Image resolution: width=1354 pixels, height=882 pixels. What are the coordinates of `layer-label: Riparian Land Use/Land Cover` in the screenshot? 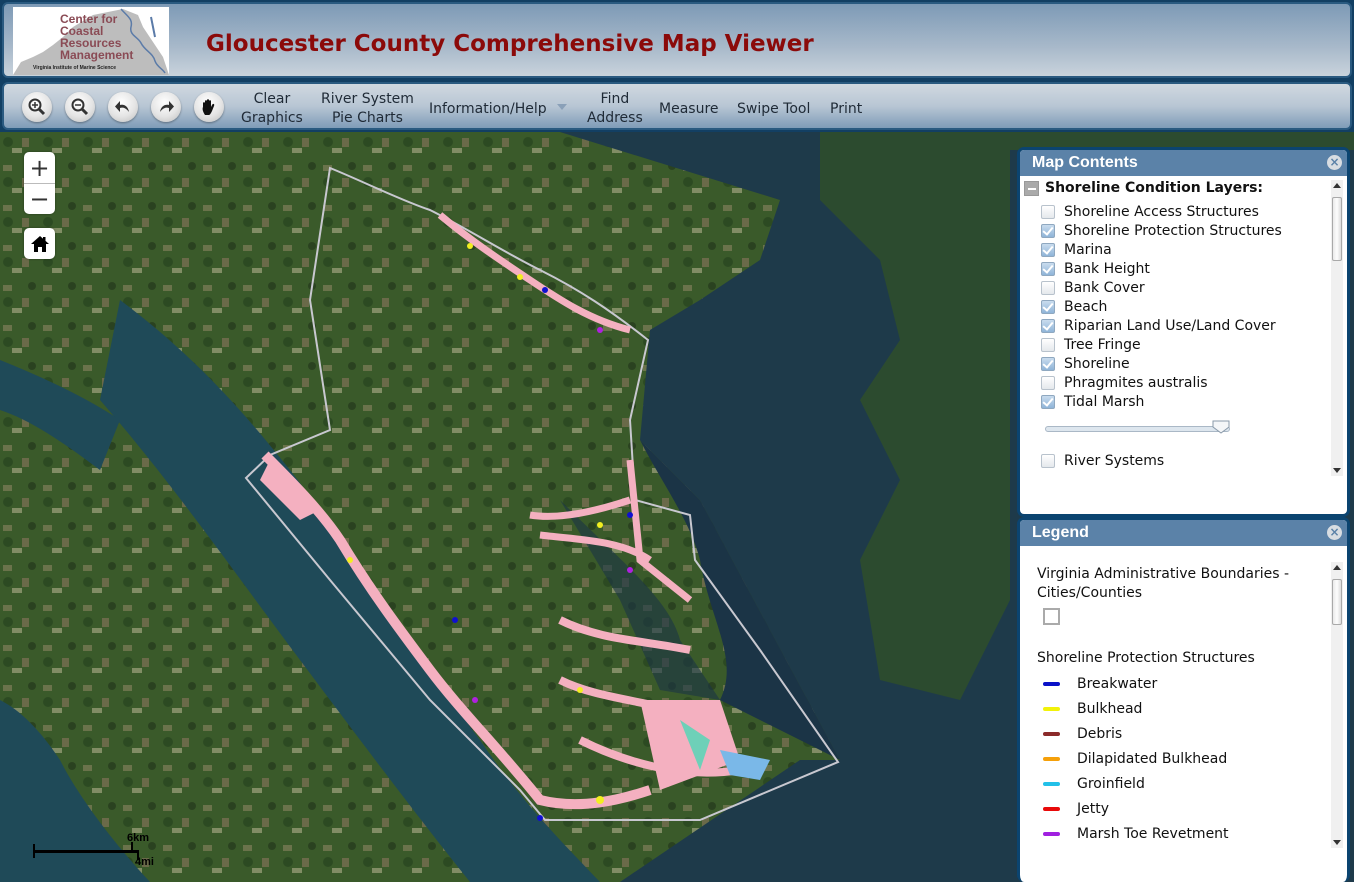 It's located at (1170, 325).